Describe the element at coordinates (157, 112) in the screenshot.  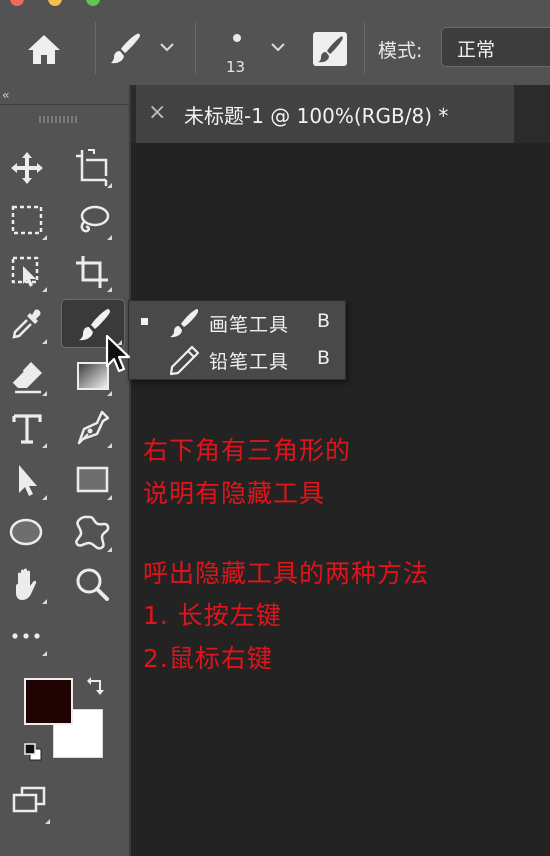
I see `close-tab-icon: ×` at that location.